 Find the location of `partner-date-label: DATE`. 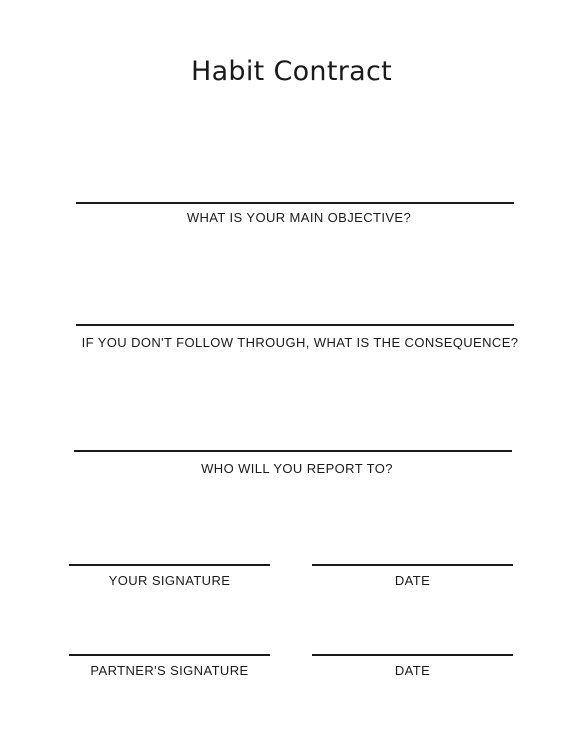

partner-date-label: DATE is located at coordinates (412, 670).